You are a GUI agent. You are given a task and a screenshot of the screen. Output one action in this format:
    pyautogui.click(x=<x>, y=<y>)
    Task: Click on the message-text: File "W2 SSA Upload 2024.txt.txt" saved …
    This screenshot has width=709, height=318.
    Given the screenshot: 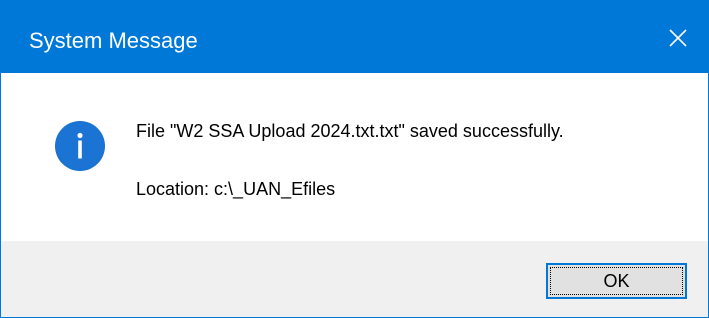 What is the action you would take?
    pyautogui.click(x=350, y=131)
    